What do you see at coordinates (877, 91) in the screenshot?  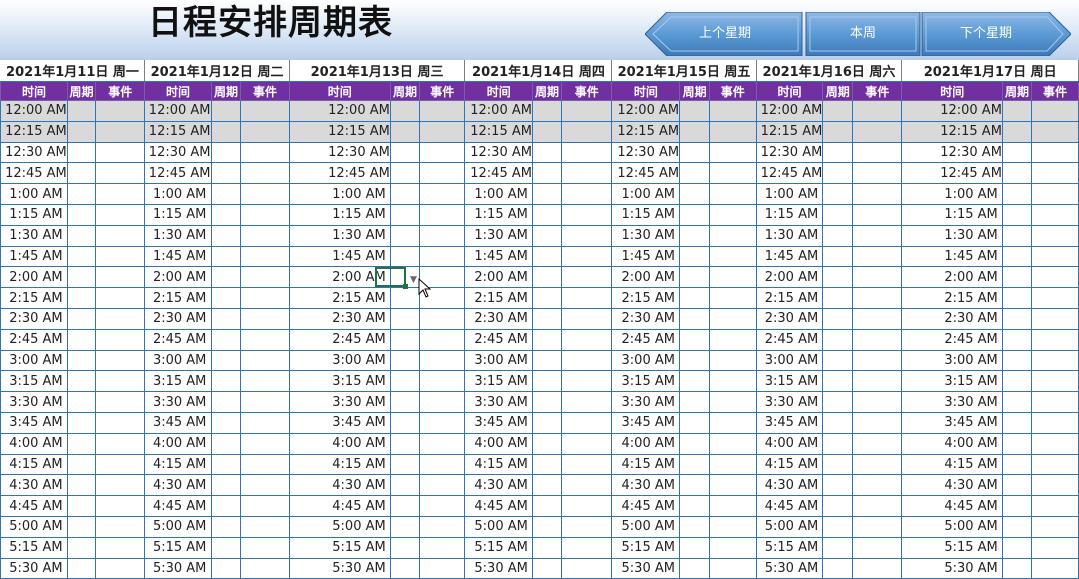 I see `col-header-event: 事件` at bounding box center [877, 91].